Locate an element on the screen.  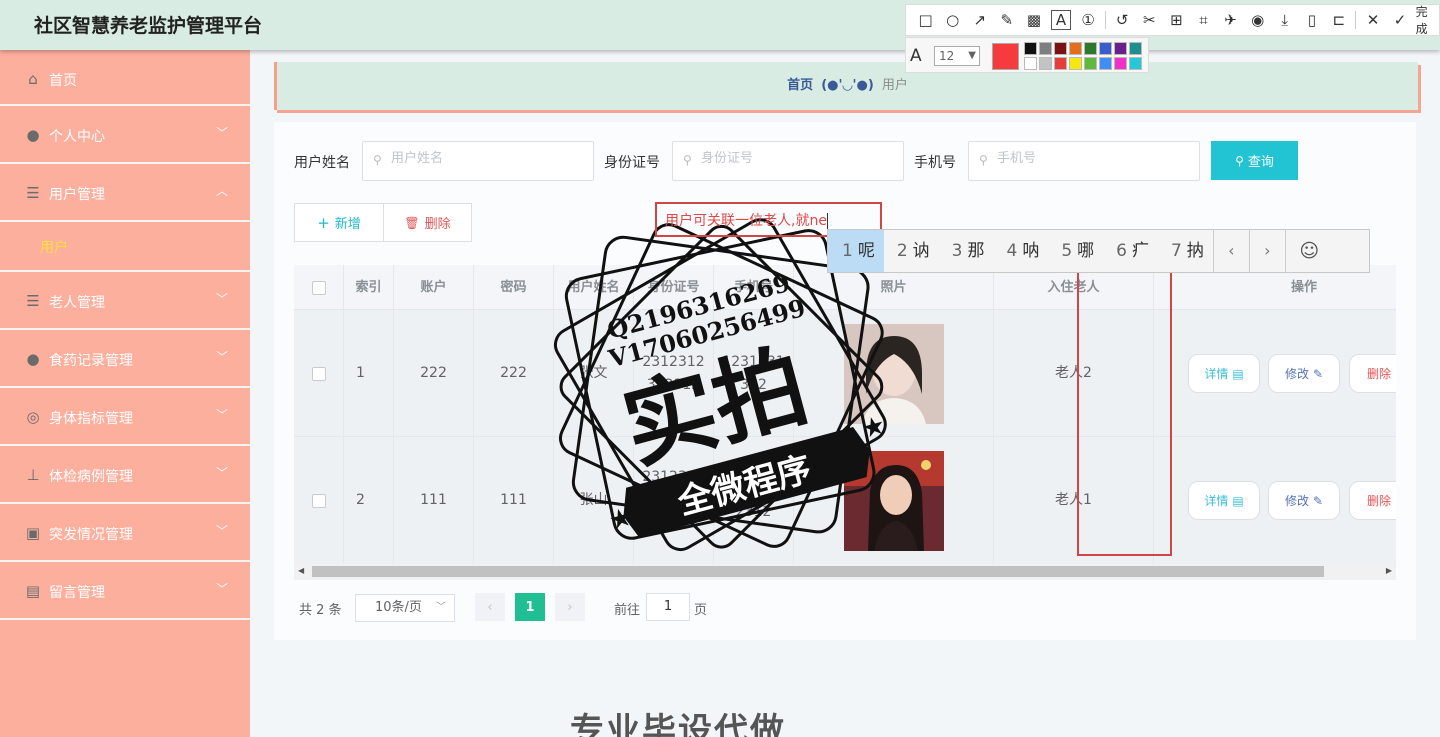
prev-page-button: ‹ is located at coordinates (490, 607).